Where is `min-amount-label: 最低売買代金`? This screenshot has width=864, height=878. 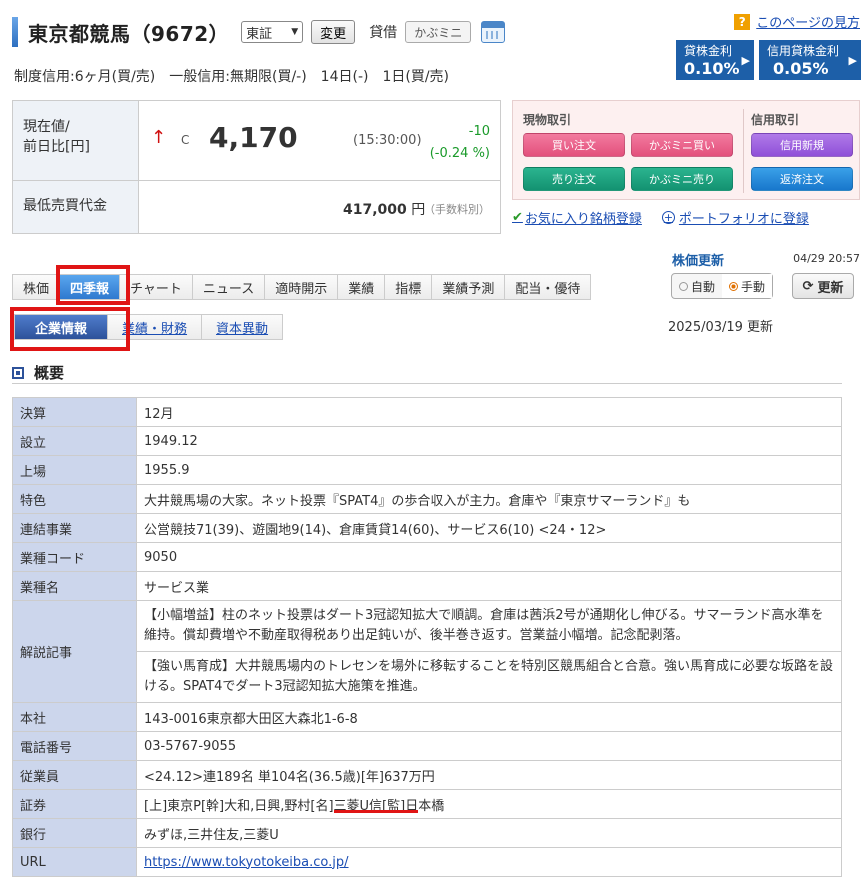
min-amount-label: 最低売買代金 is located at coordinates (76, 207).